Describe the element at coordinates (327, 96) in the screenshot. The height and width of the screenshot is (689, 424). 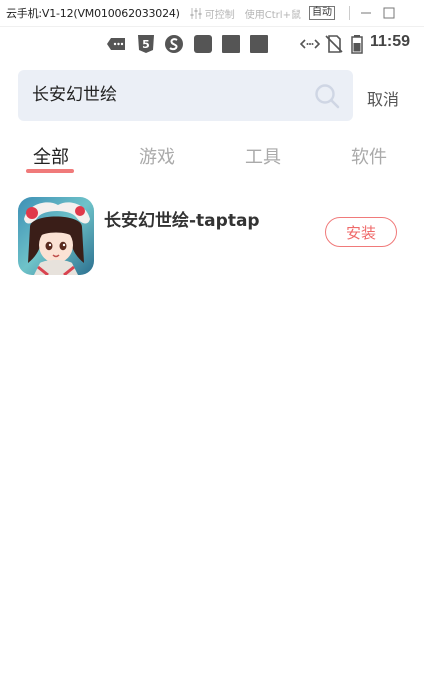
I see `search-icon` at that location.